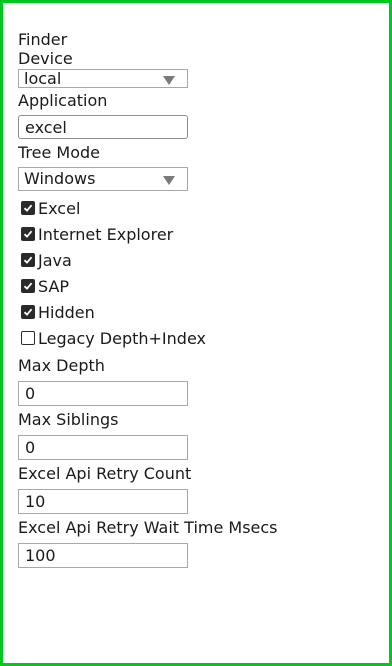 The image size is (392, 666). What do you see at coordinates (200, 234) in the screenshot?
I see `checkbox-row-internet-explorer: Internet Explorer` at bounding box center [200, 234].